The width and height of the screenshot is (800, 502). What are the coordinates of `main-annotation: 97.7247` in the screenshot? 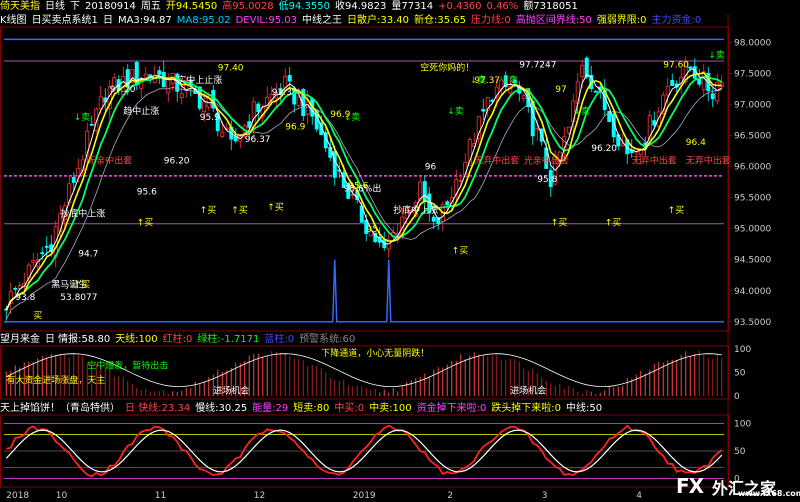 It's located at (537, 65).